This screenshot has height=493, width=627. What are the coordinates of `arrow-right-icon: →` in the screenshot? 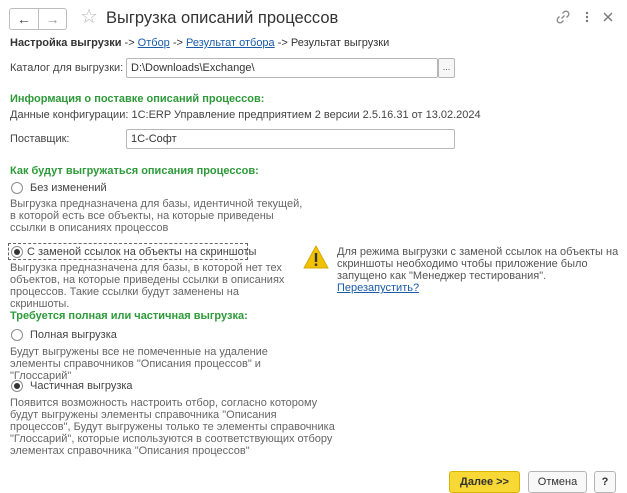 It's located at (52, 19).